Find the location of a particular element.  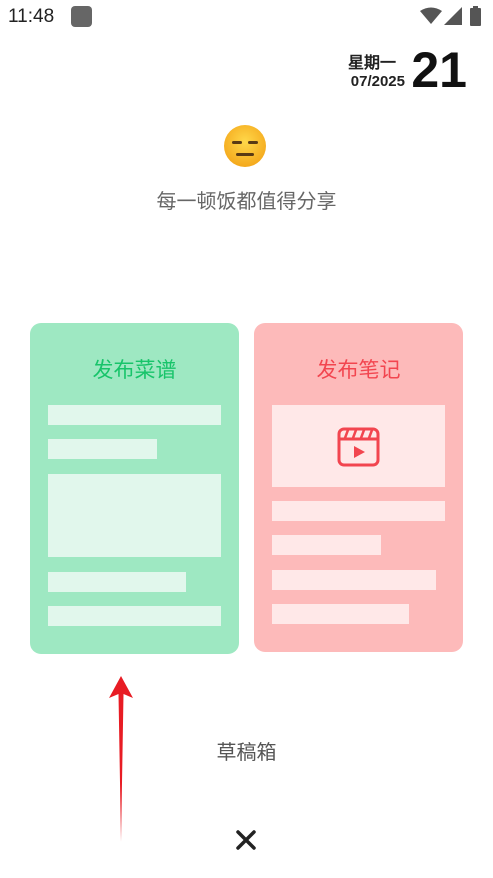

close-button is located at coordinates (246, 840).